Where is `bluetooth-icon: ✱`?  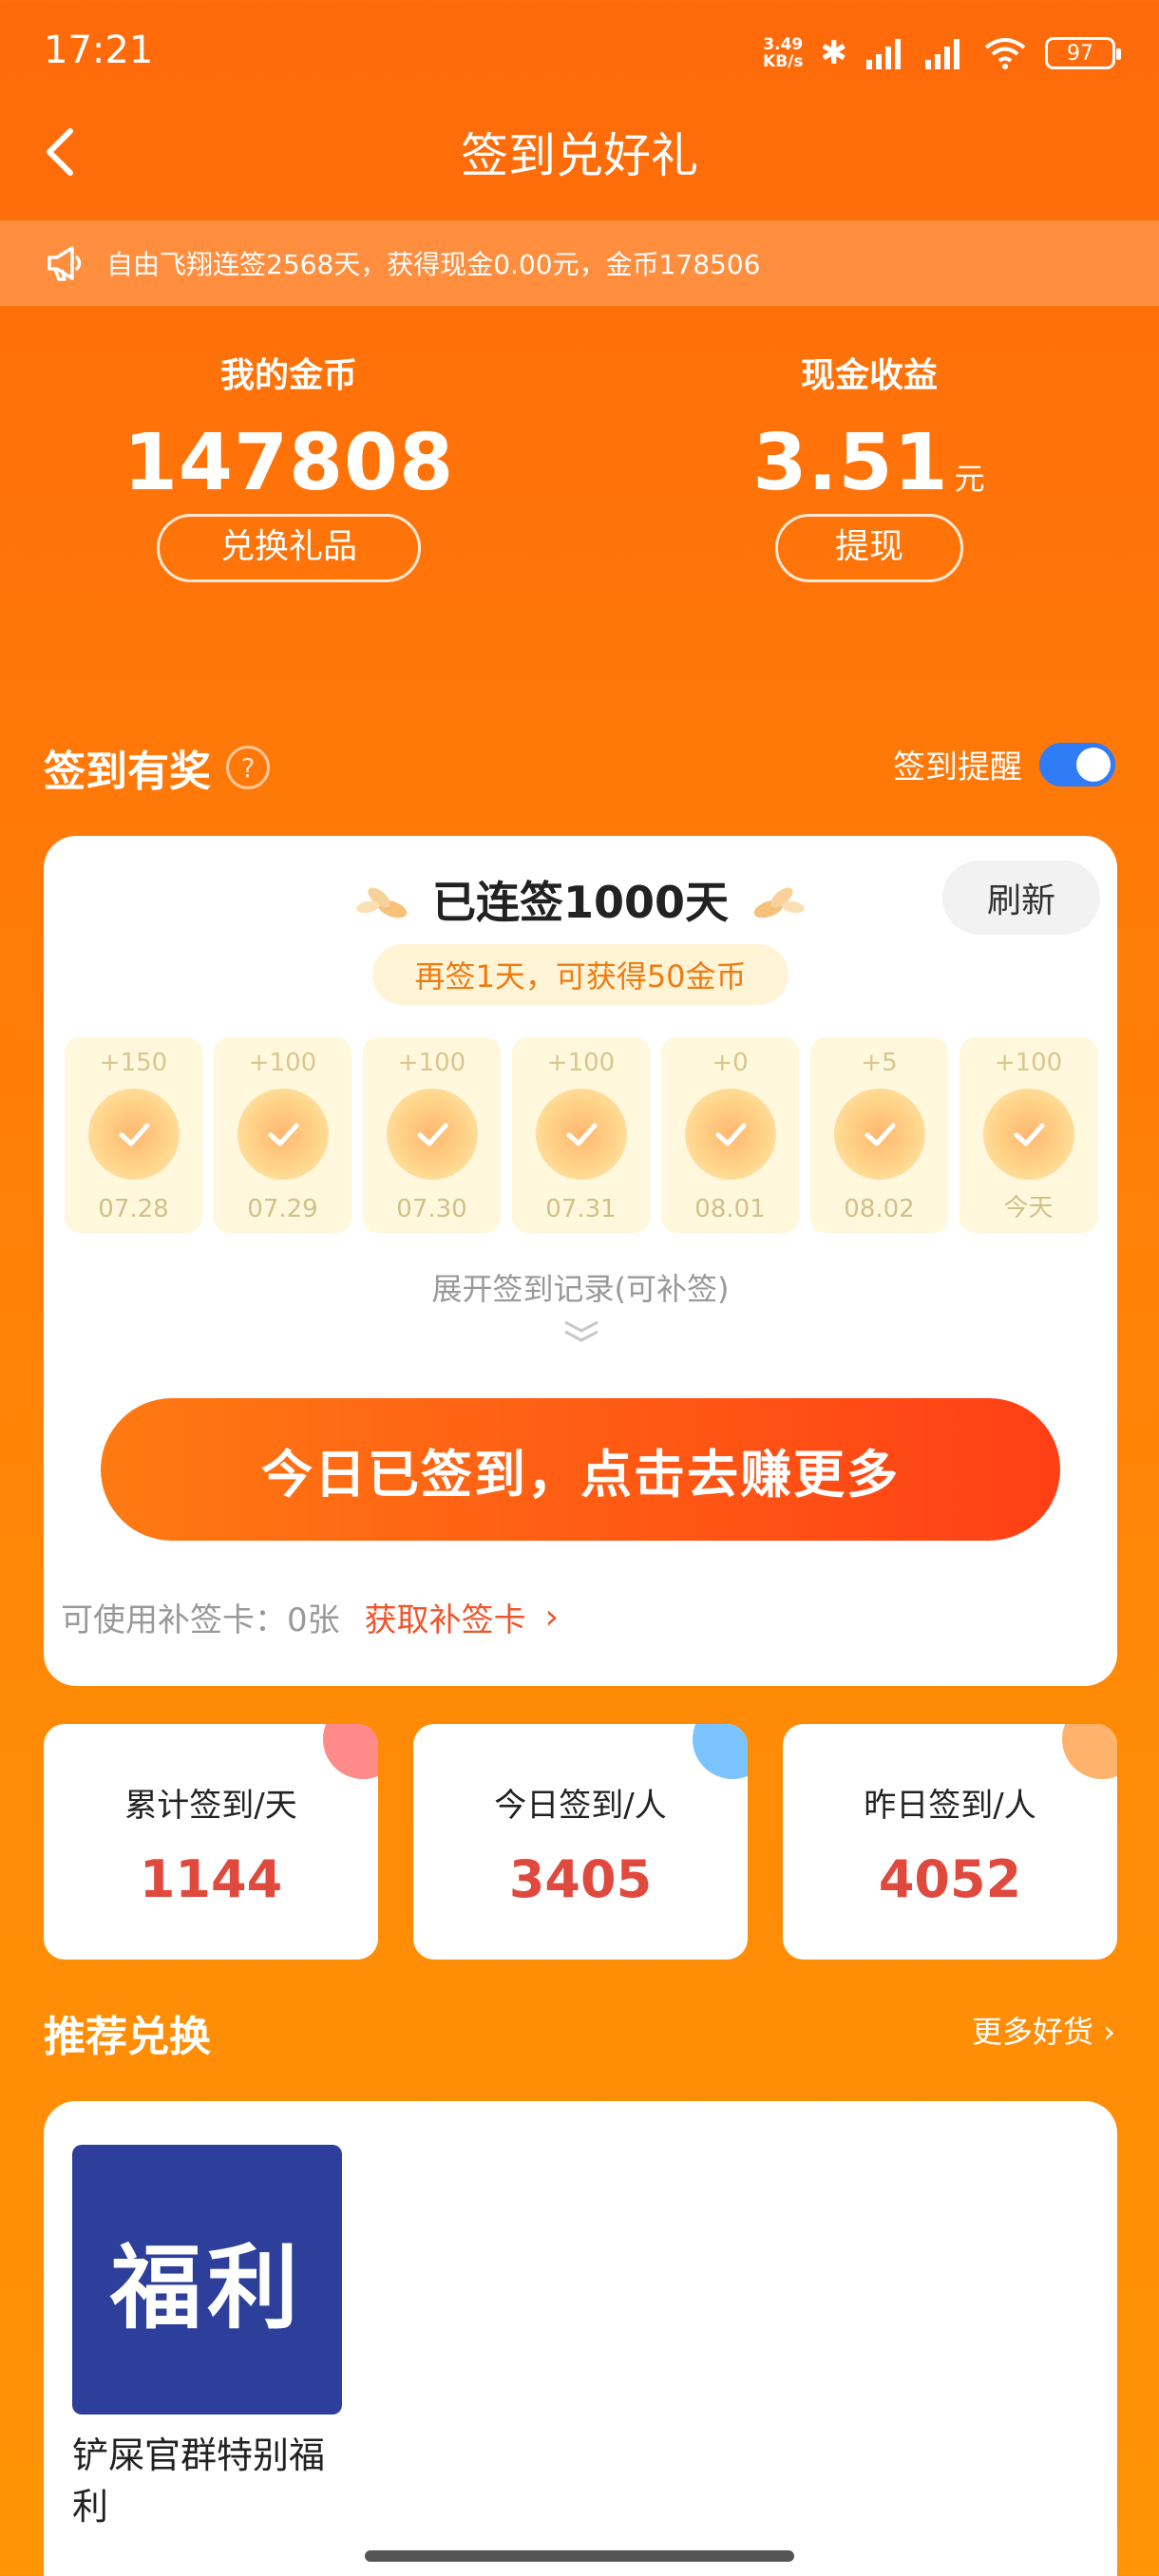
bluetooth-icon: ✱ is located at coordinates (834, 53).